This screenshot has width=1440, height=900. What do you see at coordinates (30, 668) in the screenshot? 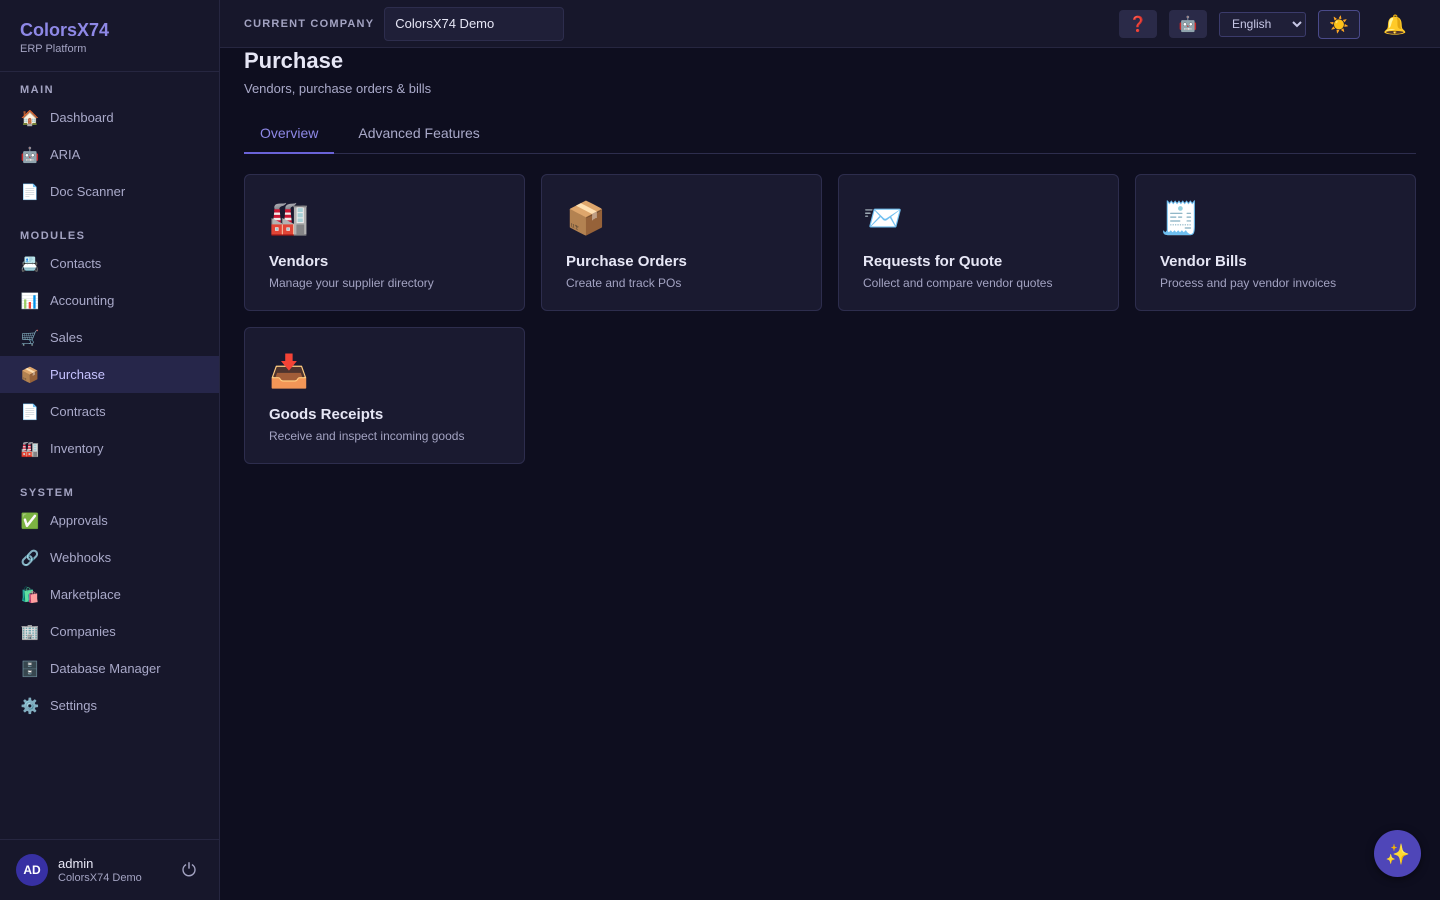
I see `file-cabinet-icon: 🗄️` at bounding box center [30, 668].